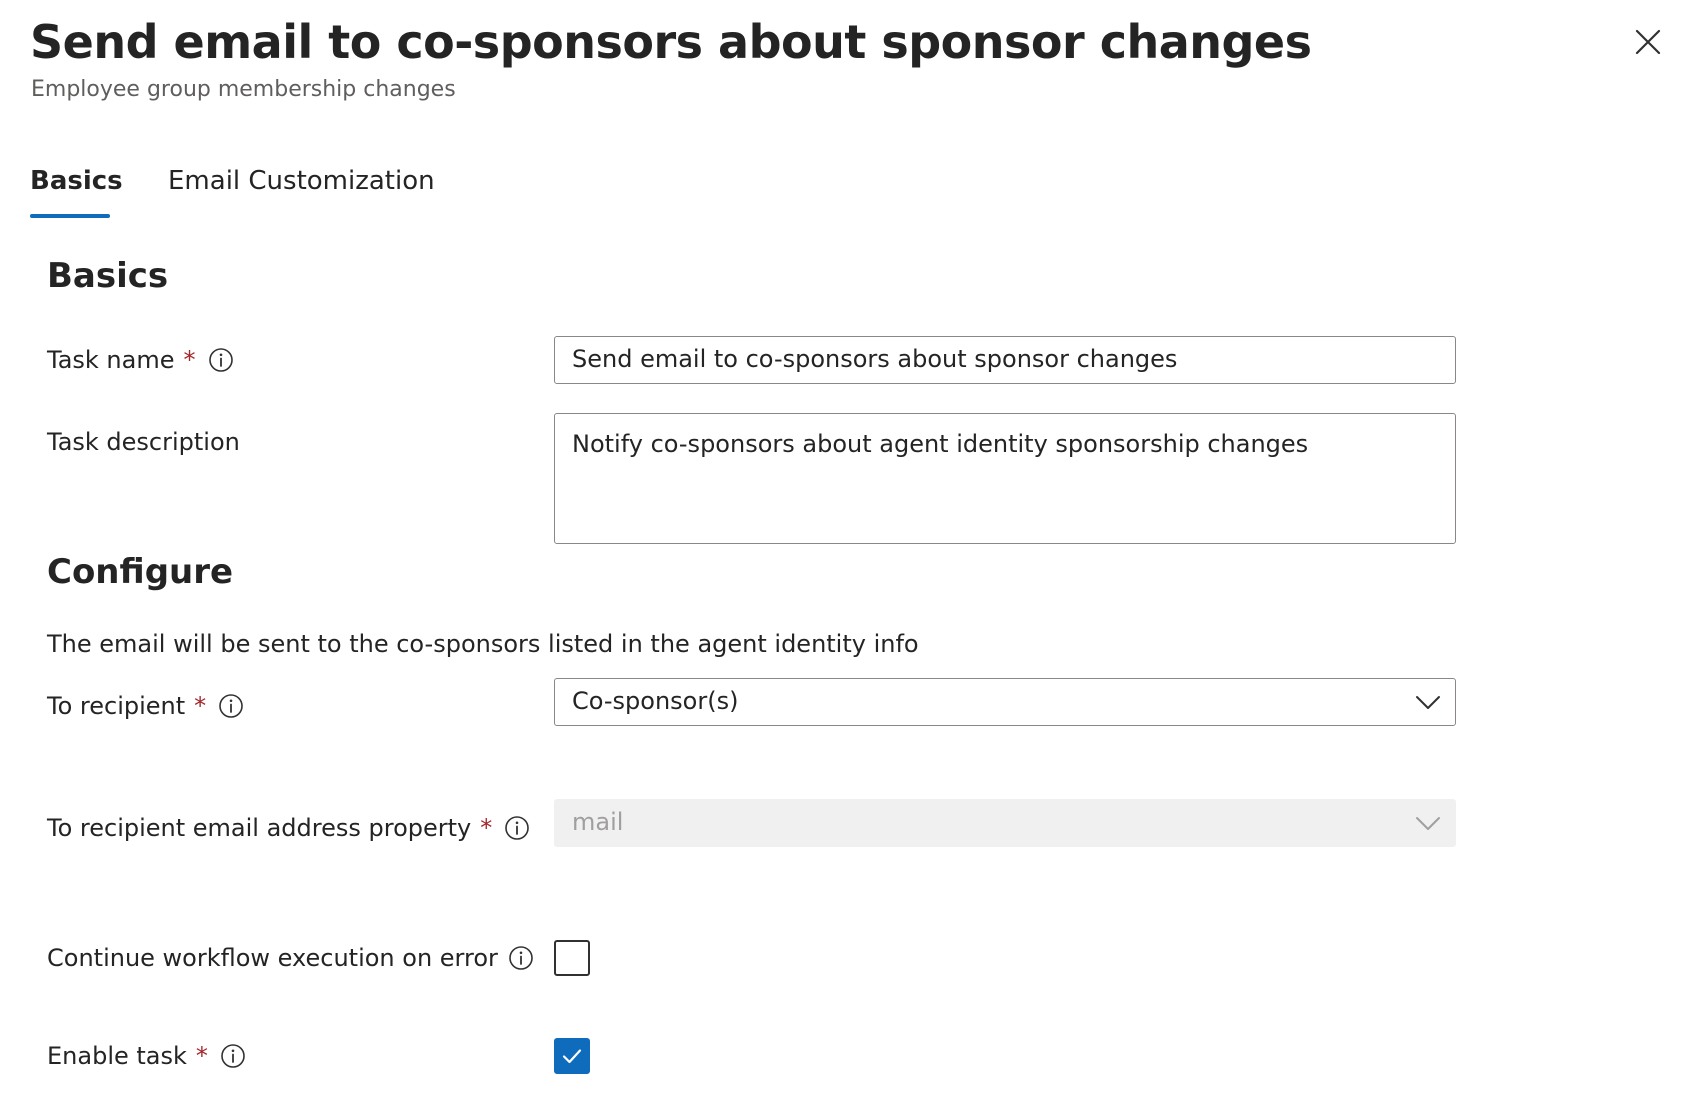  Describe the element at coordinates (1005, 702) in the screenshot. I see `to-recipient-dropdown: Co-sponsor(s)` at that location.